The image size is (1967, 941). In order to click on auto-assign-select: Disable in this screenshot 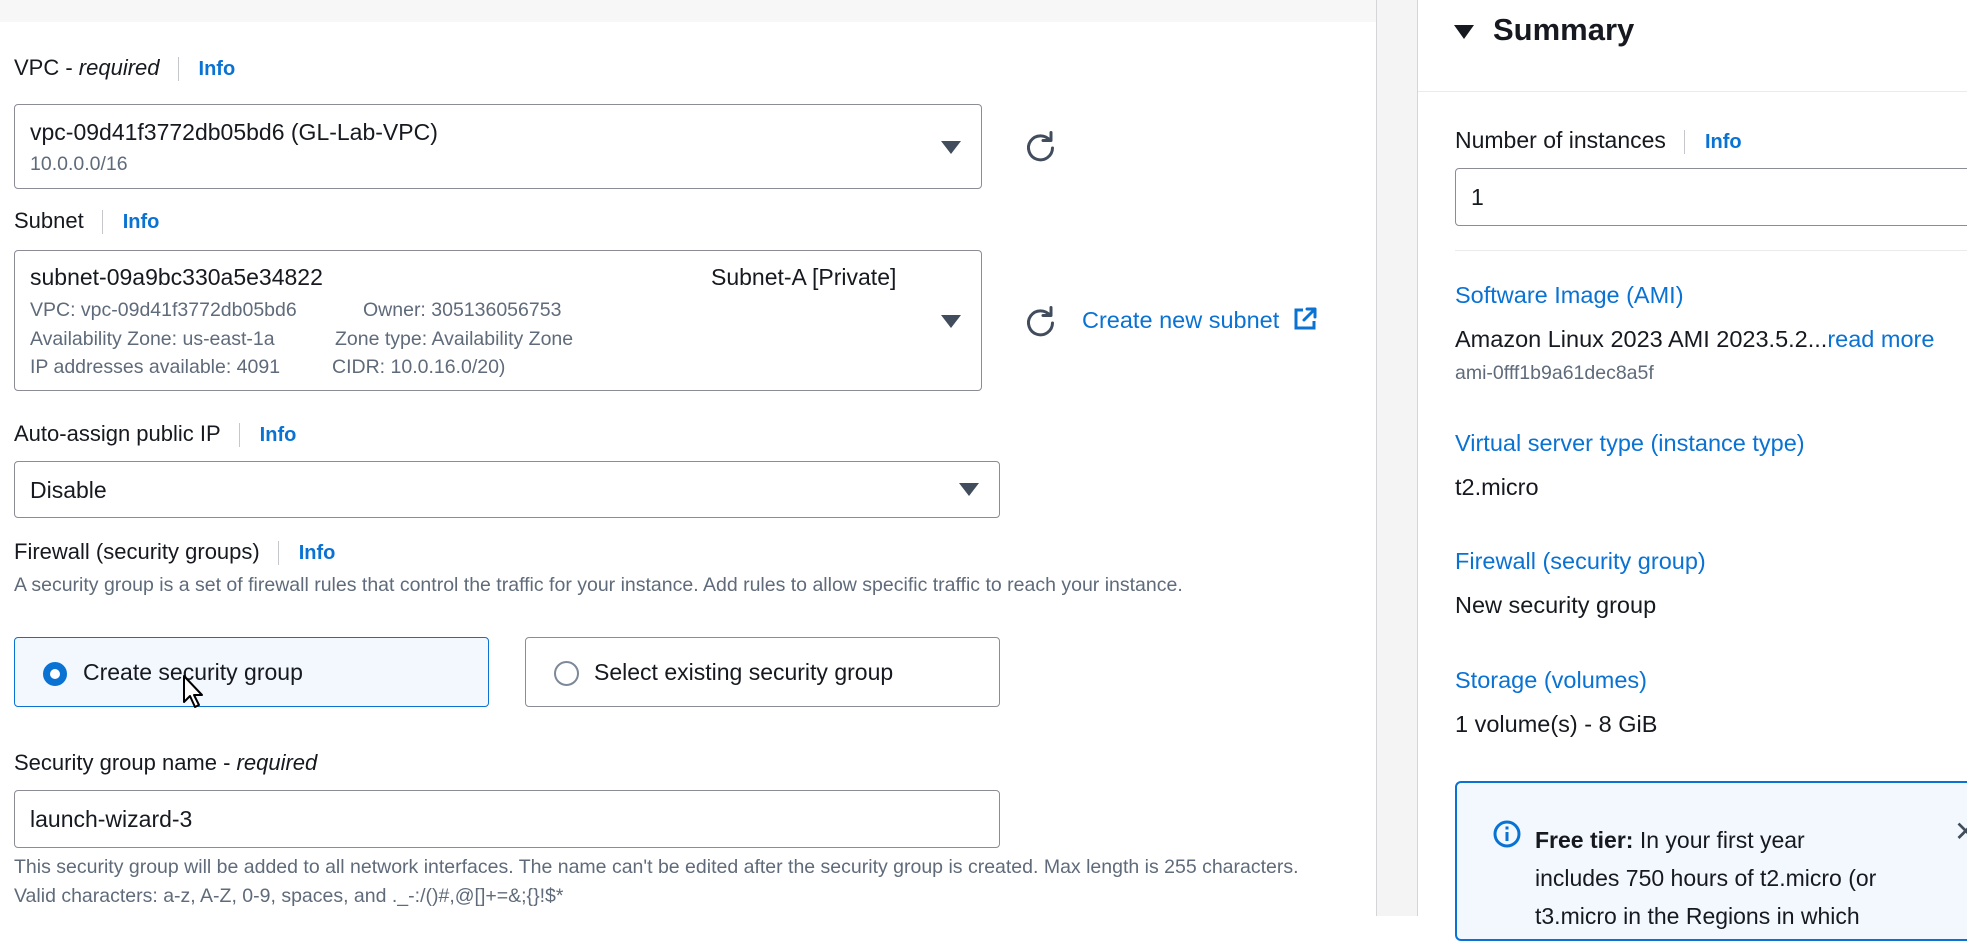, I will do `click(507, 489)`.